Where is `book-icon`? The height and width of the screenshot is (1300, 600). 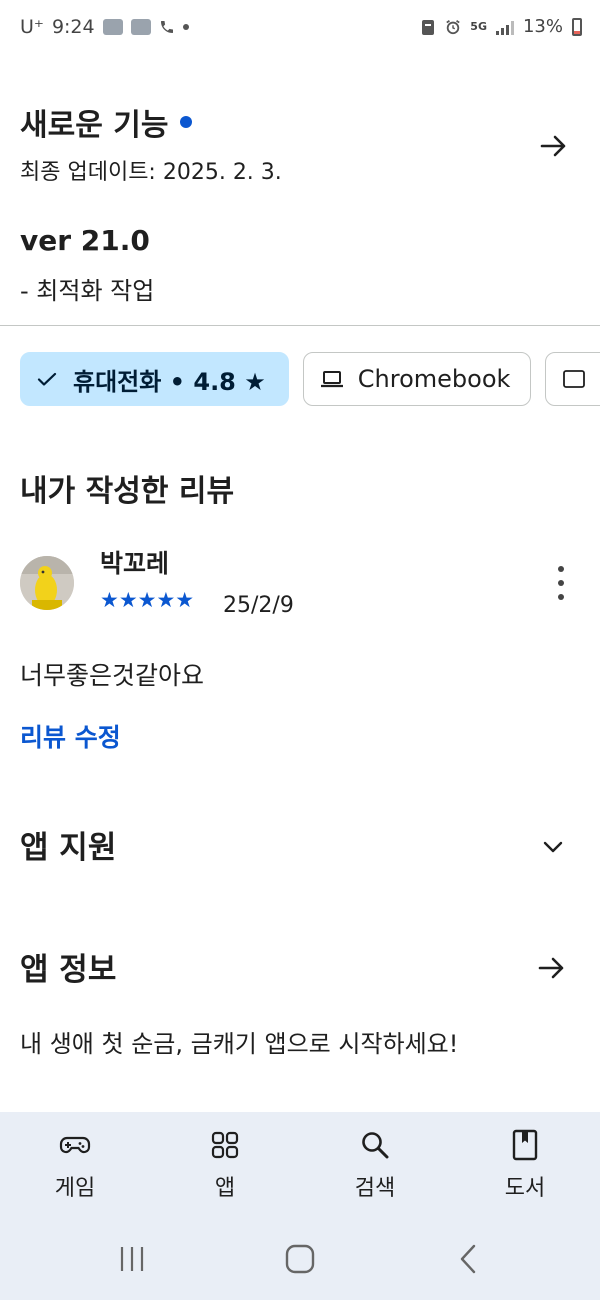 book-icon is located at coordinates (525, 1145).